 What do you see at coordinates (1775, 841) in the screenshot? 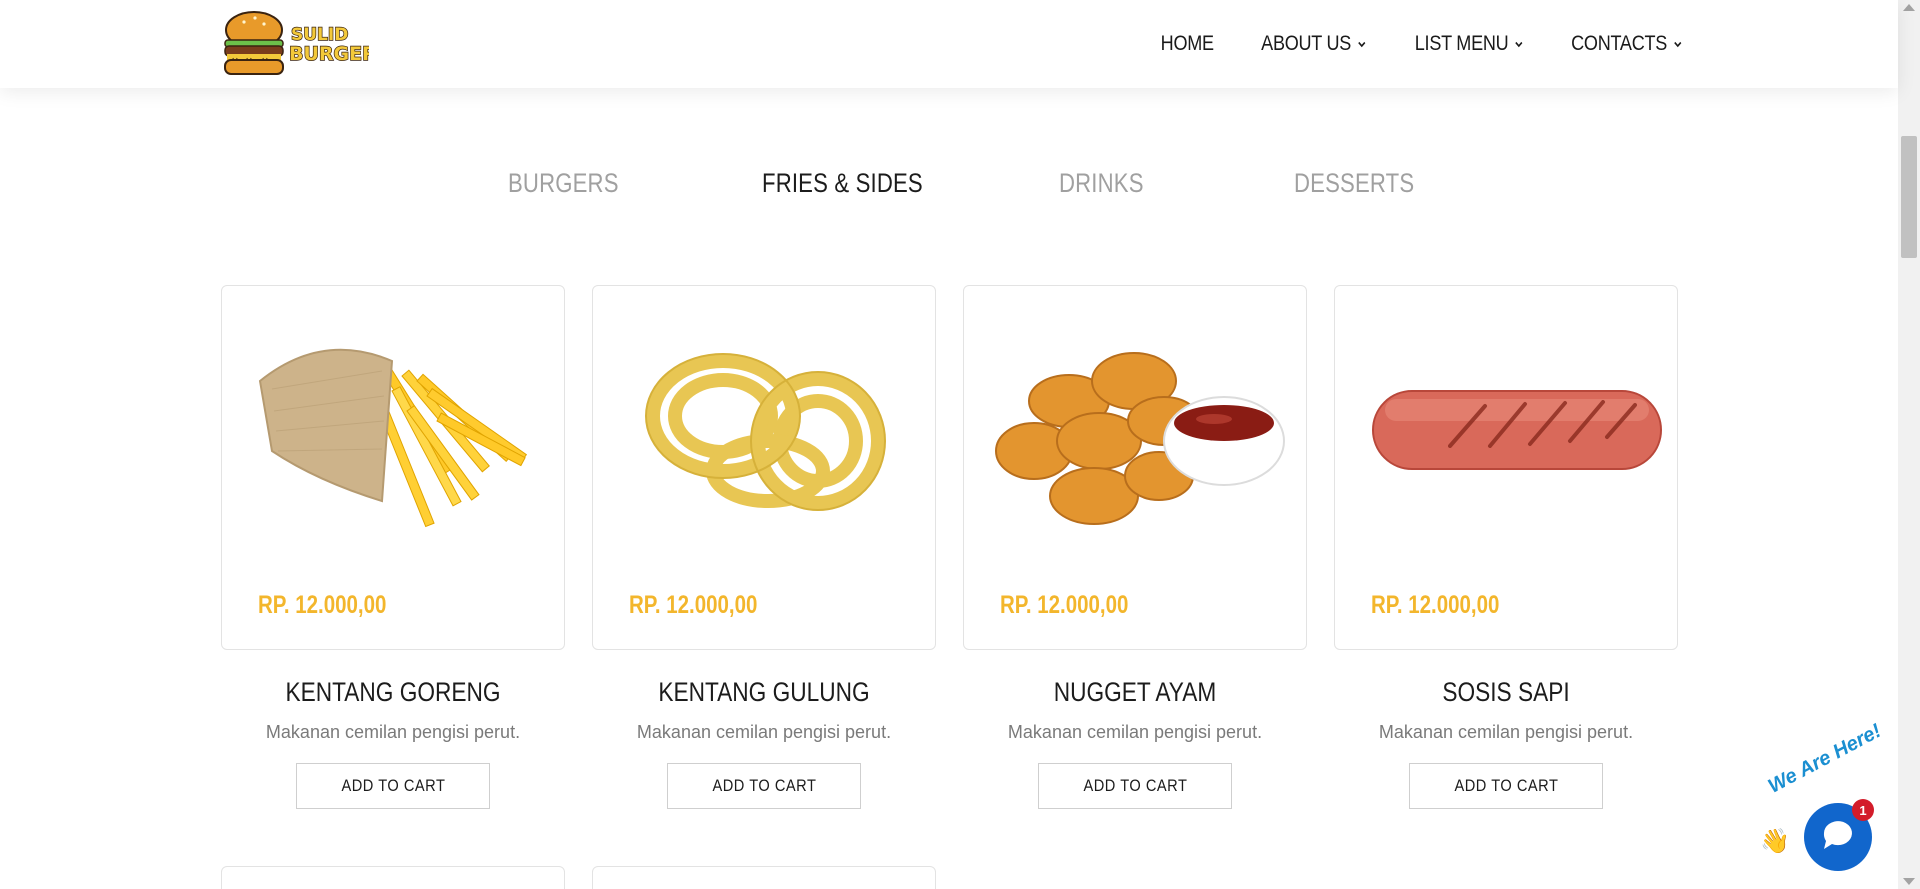
I see `waving-hand-icon: 👋` at bounding box center [1775, 841].